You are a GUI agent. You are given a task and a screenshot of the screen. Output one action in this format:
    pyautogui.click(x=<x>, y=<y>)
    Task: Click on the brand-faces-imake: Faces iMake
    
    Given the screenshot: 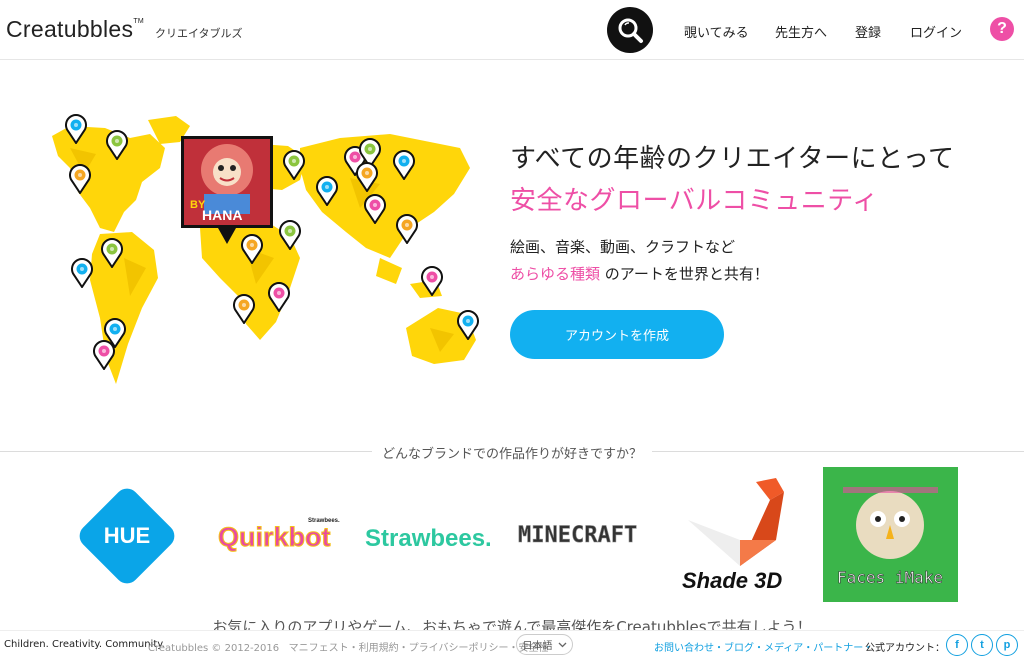 What is the action you would take?
    pyautogui.click(x=890, y=534)
    